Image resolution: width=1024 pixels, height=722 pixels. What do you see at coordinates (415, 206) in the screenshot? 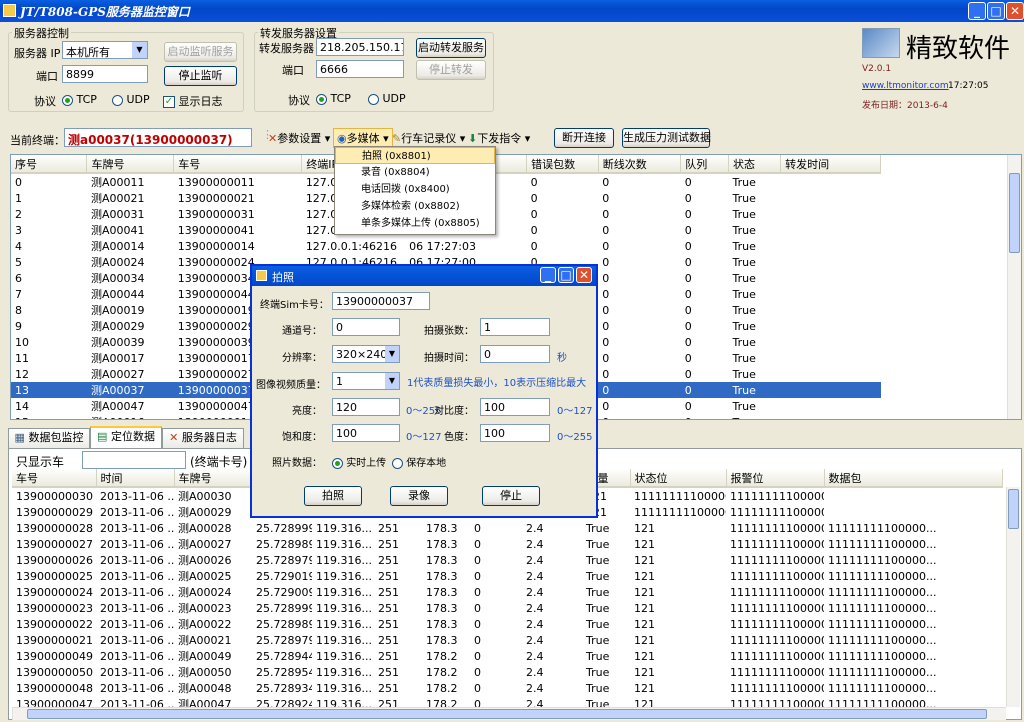
I see `menu-item-media-search: 多媒体检索 (0x8802)` at bounding box center [415, 206].